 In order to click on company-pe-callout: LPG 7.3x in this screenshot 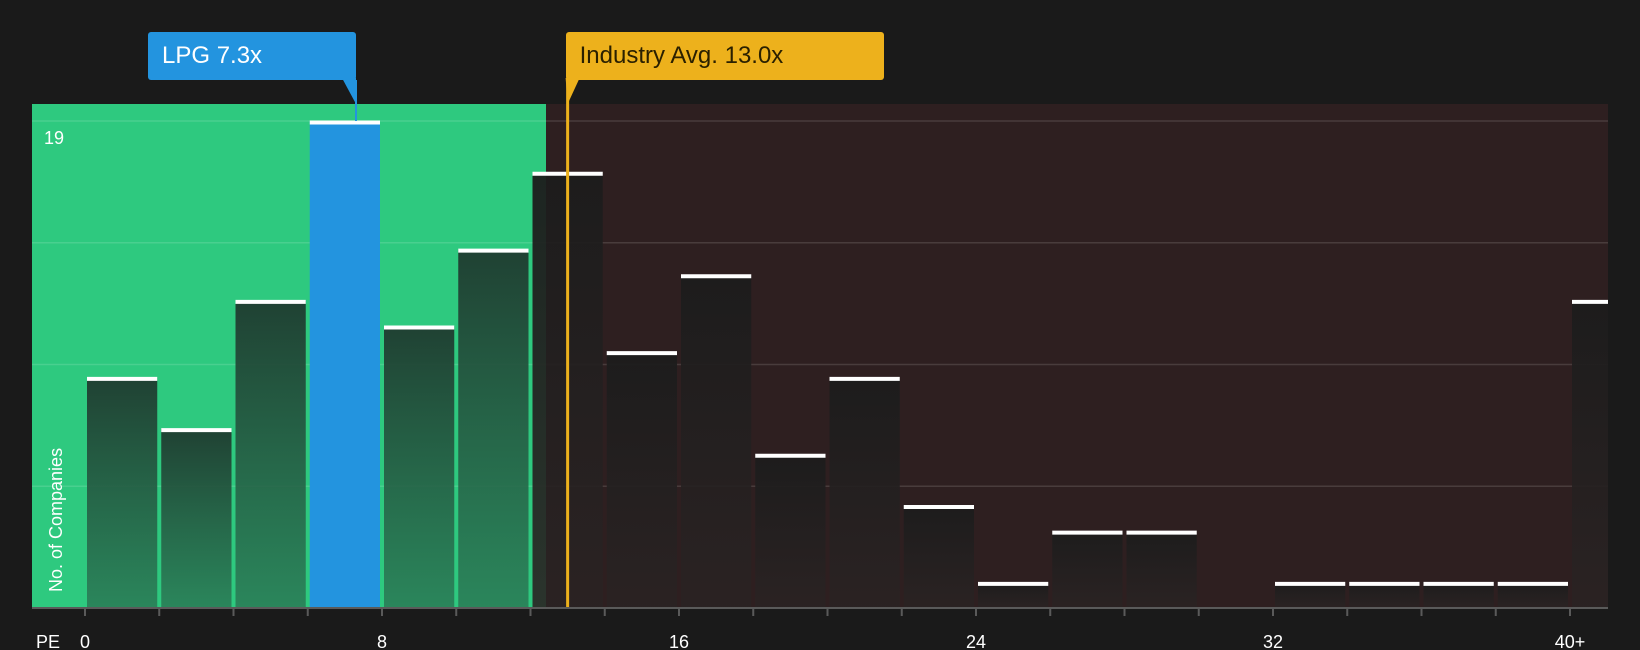, I will do `click(252, 56)`.